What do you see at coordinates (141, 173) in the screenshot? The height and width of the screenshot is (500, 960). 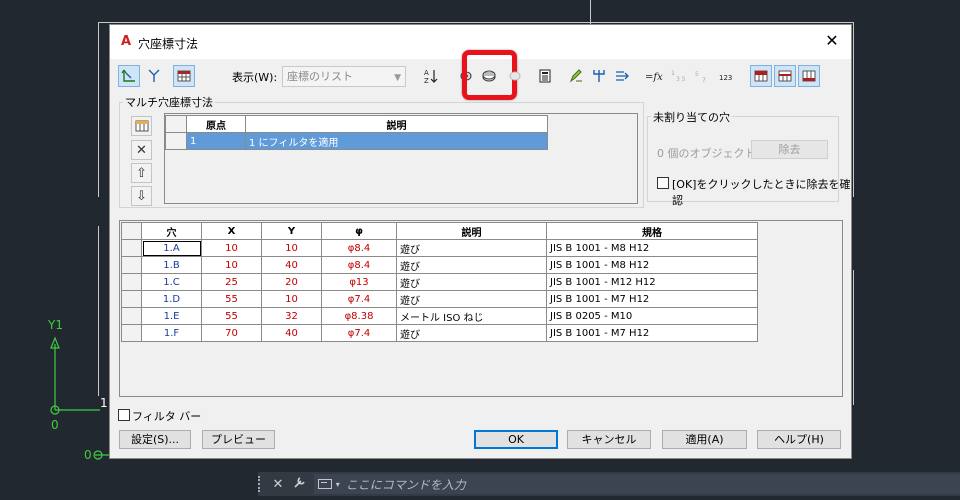 I see `move-up-button: ⇧` at bounding box center [141, 173].